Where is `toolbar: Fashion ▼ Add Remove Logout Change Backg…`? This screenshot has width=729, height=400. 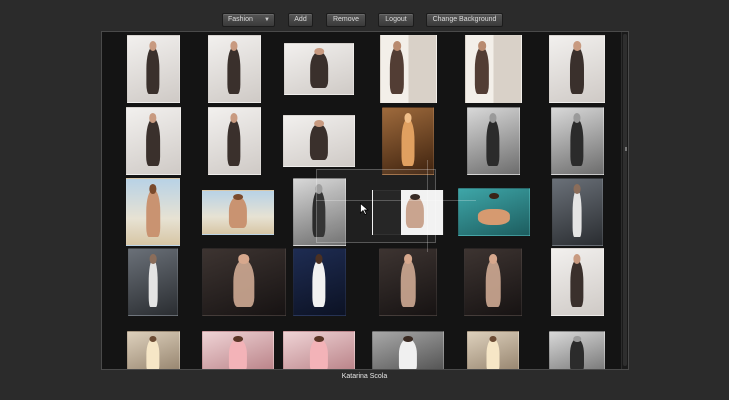 toolbar: Fashion ▼ Add Remove Logout Change Backg… is located at coordinates (364, 20).